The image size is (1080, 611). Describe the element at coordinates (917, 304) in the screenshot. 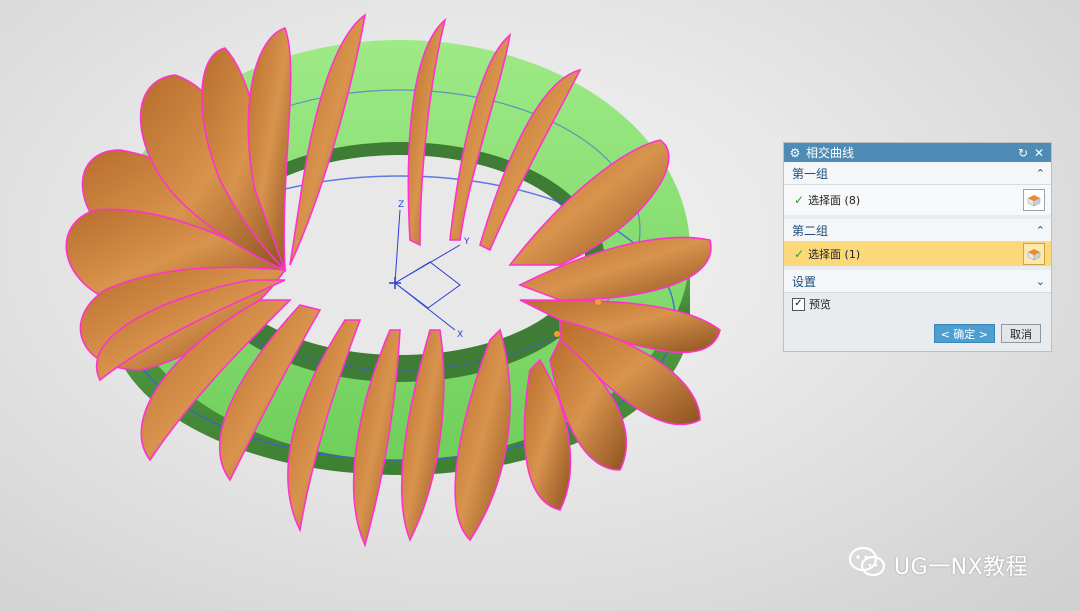

I see `preview-row: ✓ 预览` at that location.